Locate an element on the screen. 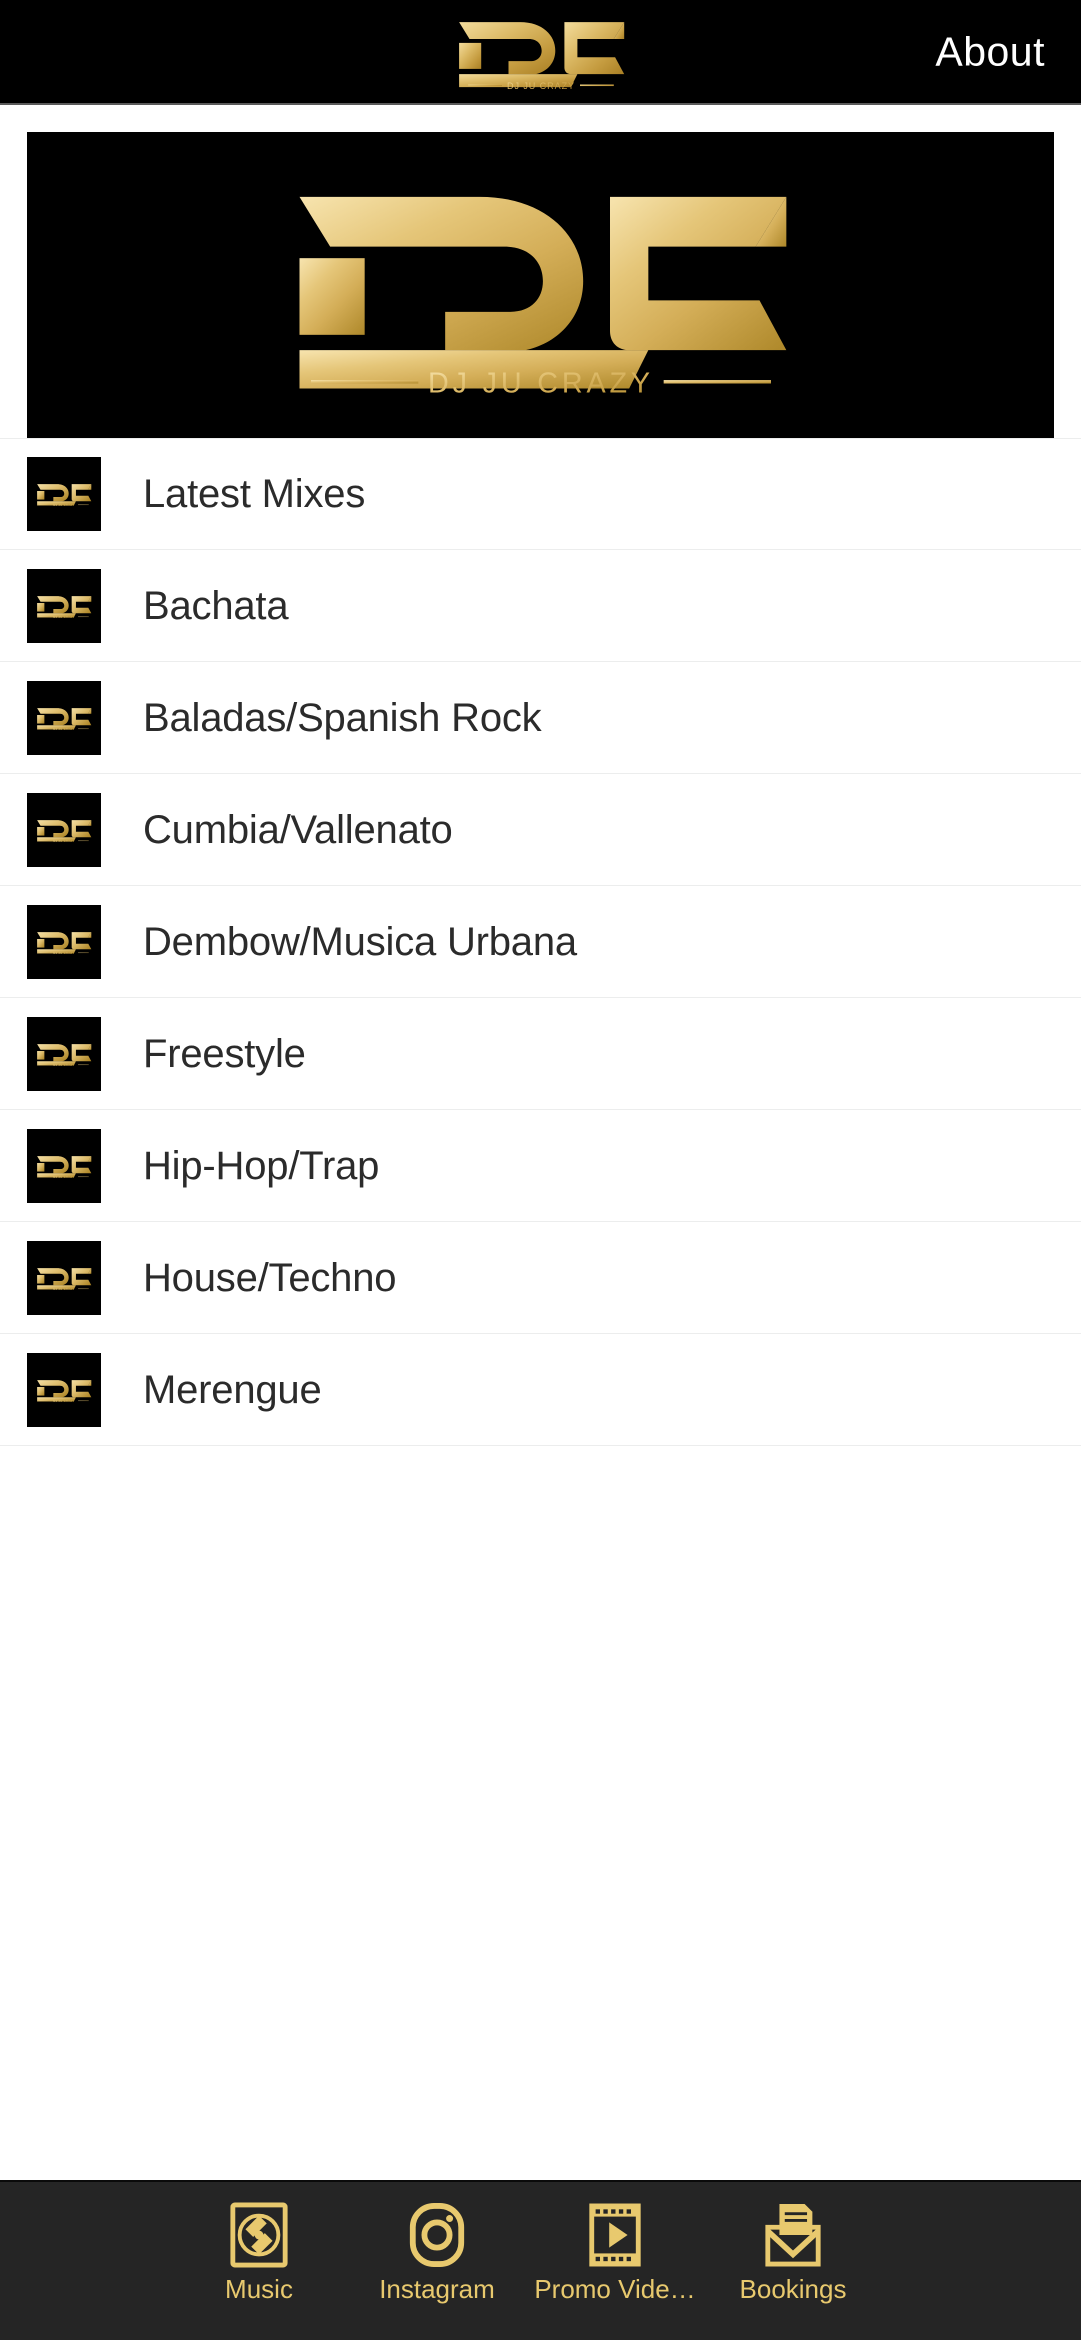 The width and height of the screenshot is (1081, 2340). banner-section: DJ JU CRAZY is located at coordinates (540, 271).